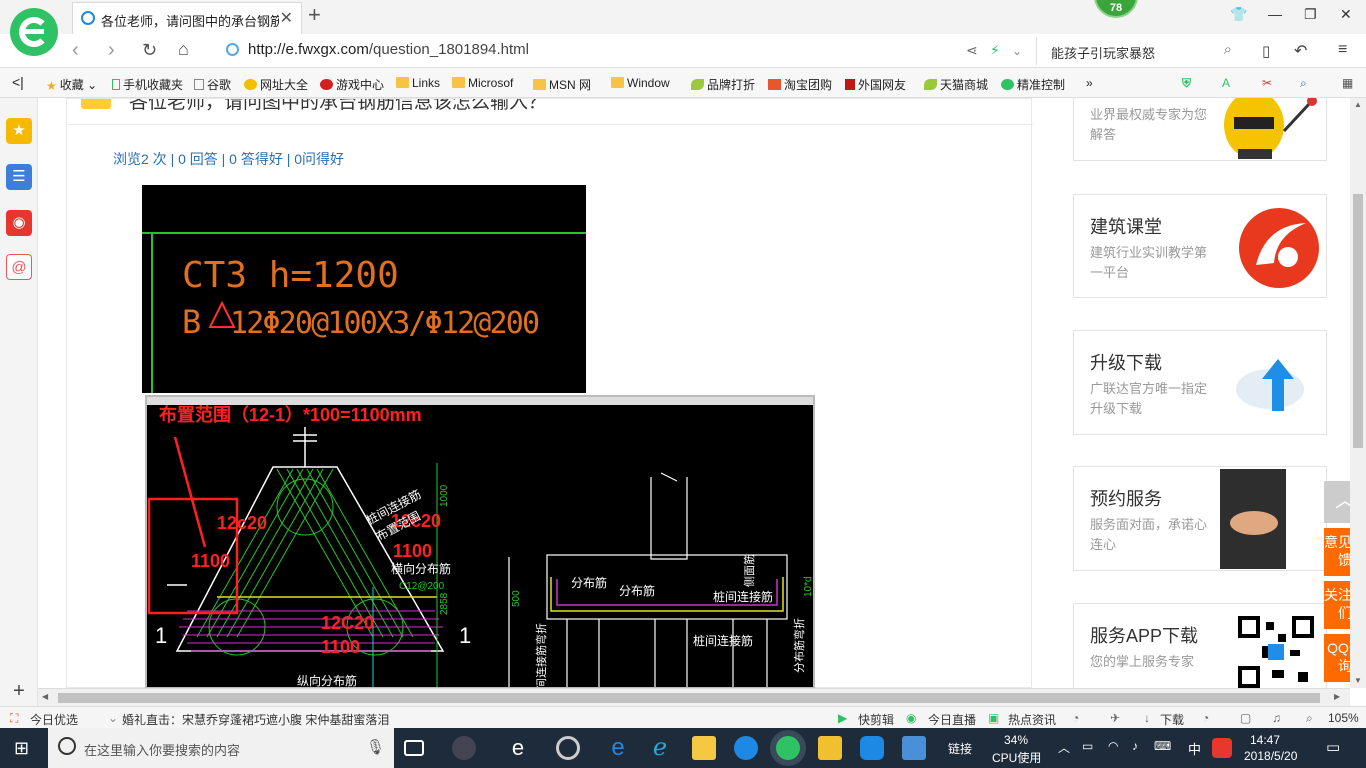 This screenshot has width=1366, height=768. Describe the element at coordinates (1346, 14) in the screenshot. I see `close-window-button: ✕` at that location.